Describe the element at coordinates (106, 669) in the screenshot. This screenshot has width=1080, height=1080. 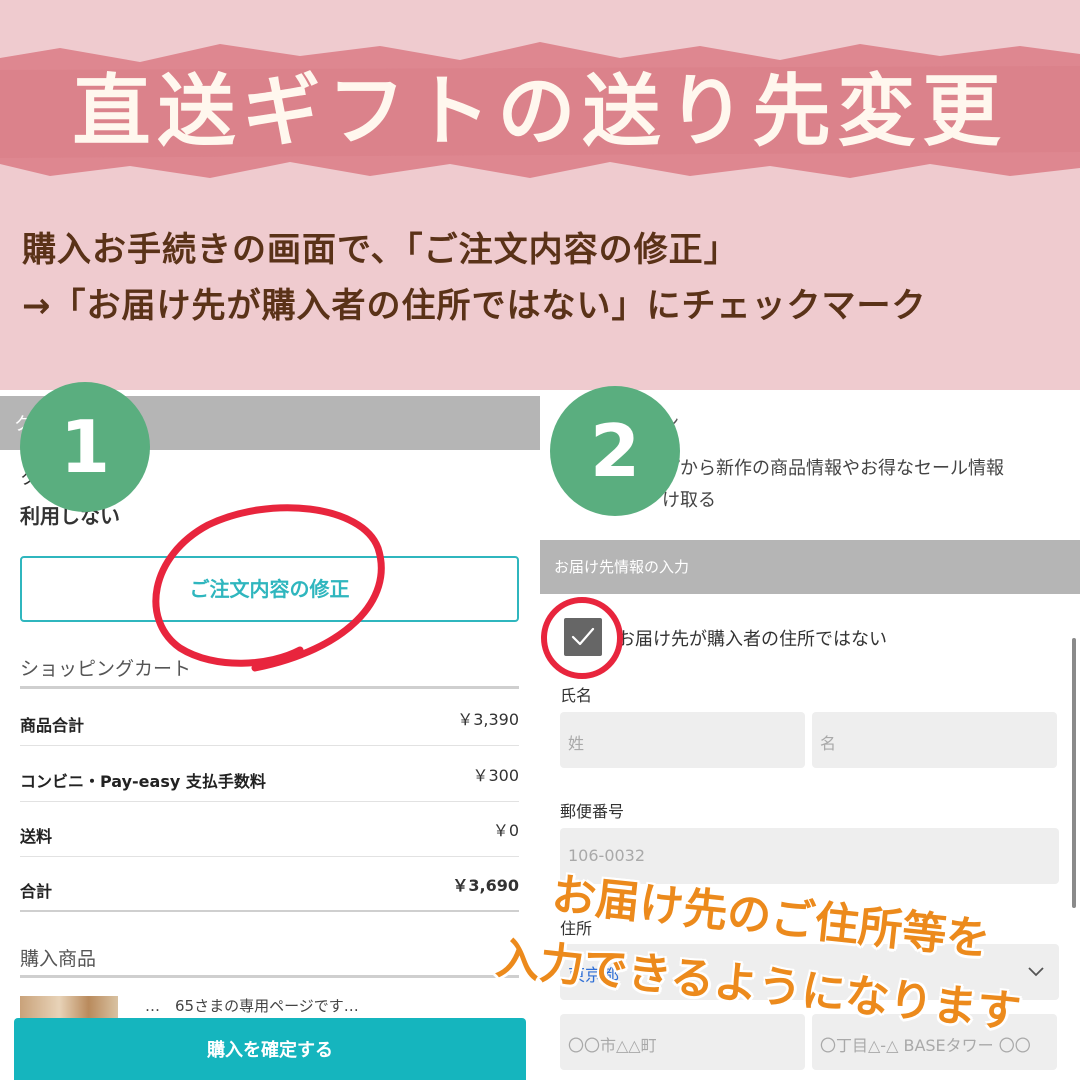
I see `cart-heading: ショッピングカート` at that location.